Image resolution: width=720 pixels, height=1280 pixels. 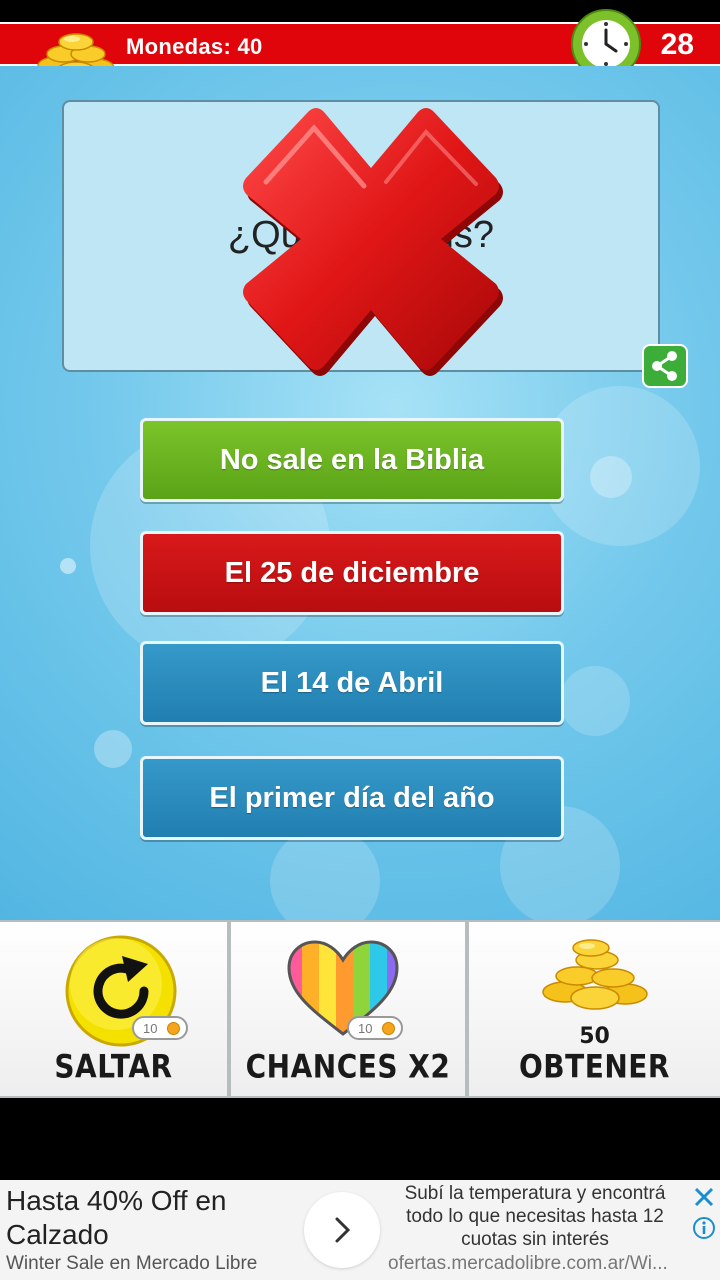 I want to click on chevron-right-icon, so click(x=343, y=1230).